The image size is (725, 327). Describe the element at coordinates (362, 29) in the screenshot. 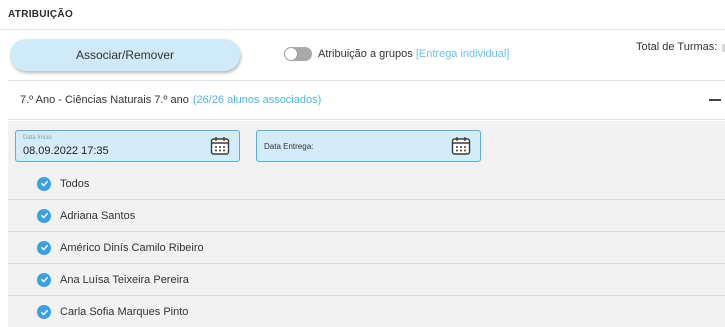

I see `top-divider` at that location.